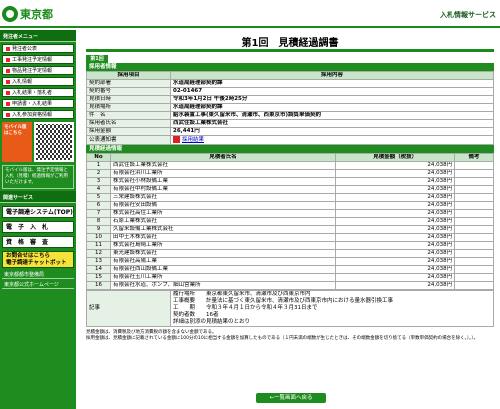 Image resolution: width=500 pixels, height=409 pixels. I want to click on sidebar-nav-label: 入札結果・落札者, so click(32, 93).